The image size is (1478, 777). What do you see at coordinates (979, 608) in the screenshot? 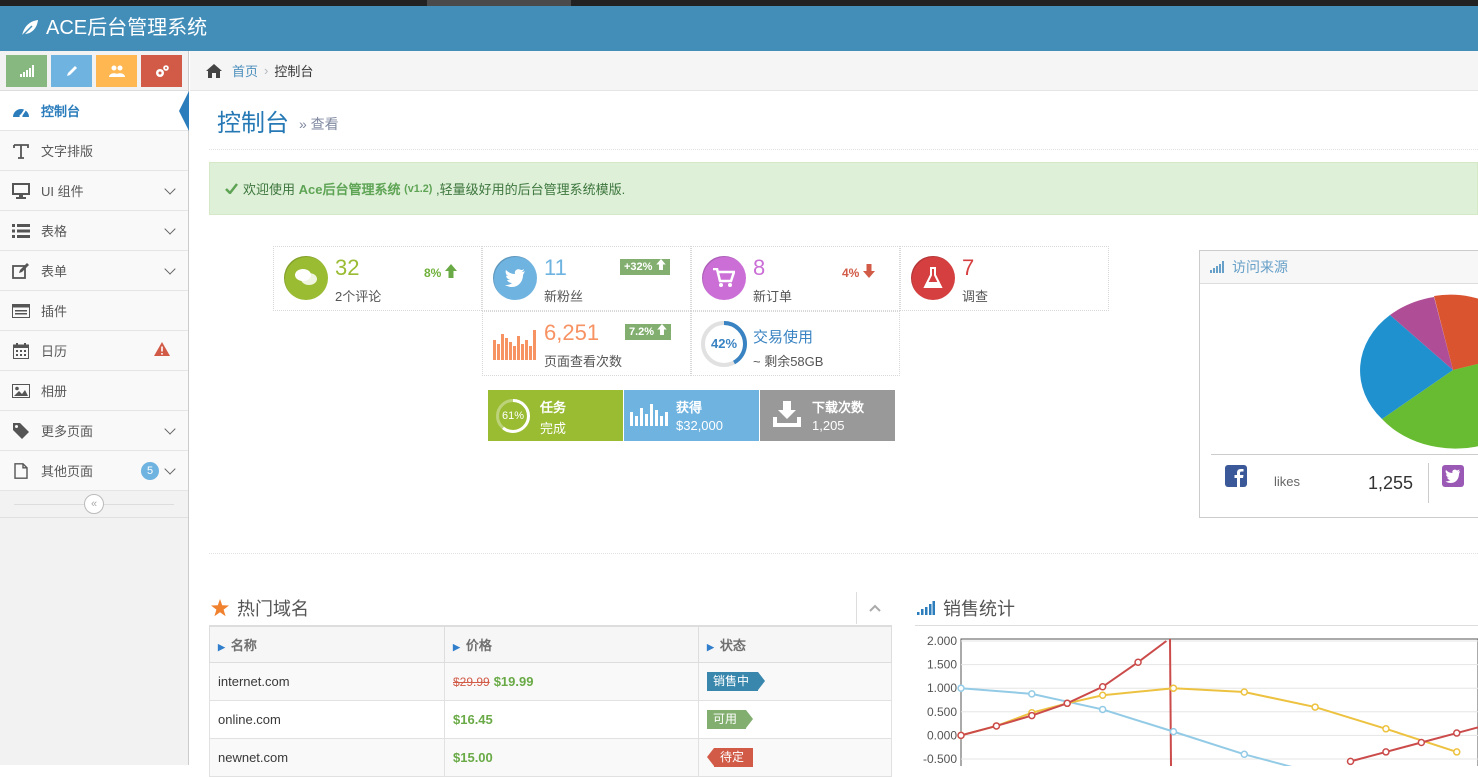
I see `sales-title: 销售统计` at bounding box center [979, 608].